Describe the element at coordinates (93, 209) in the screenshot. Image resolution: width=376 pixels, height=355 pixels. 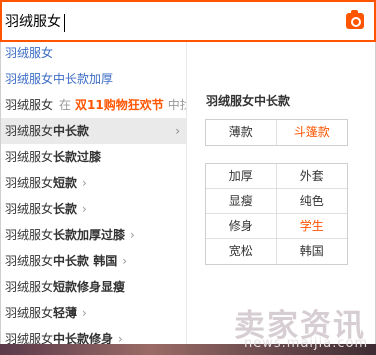
I see `suggestion-item: 羽绒服女长款 ›` at that location.